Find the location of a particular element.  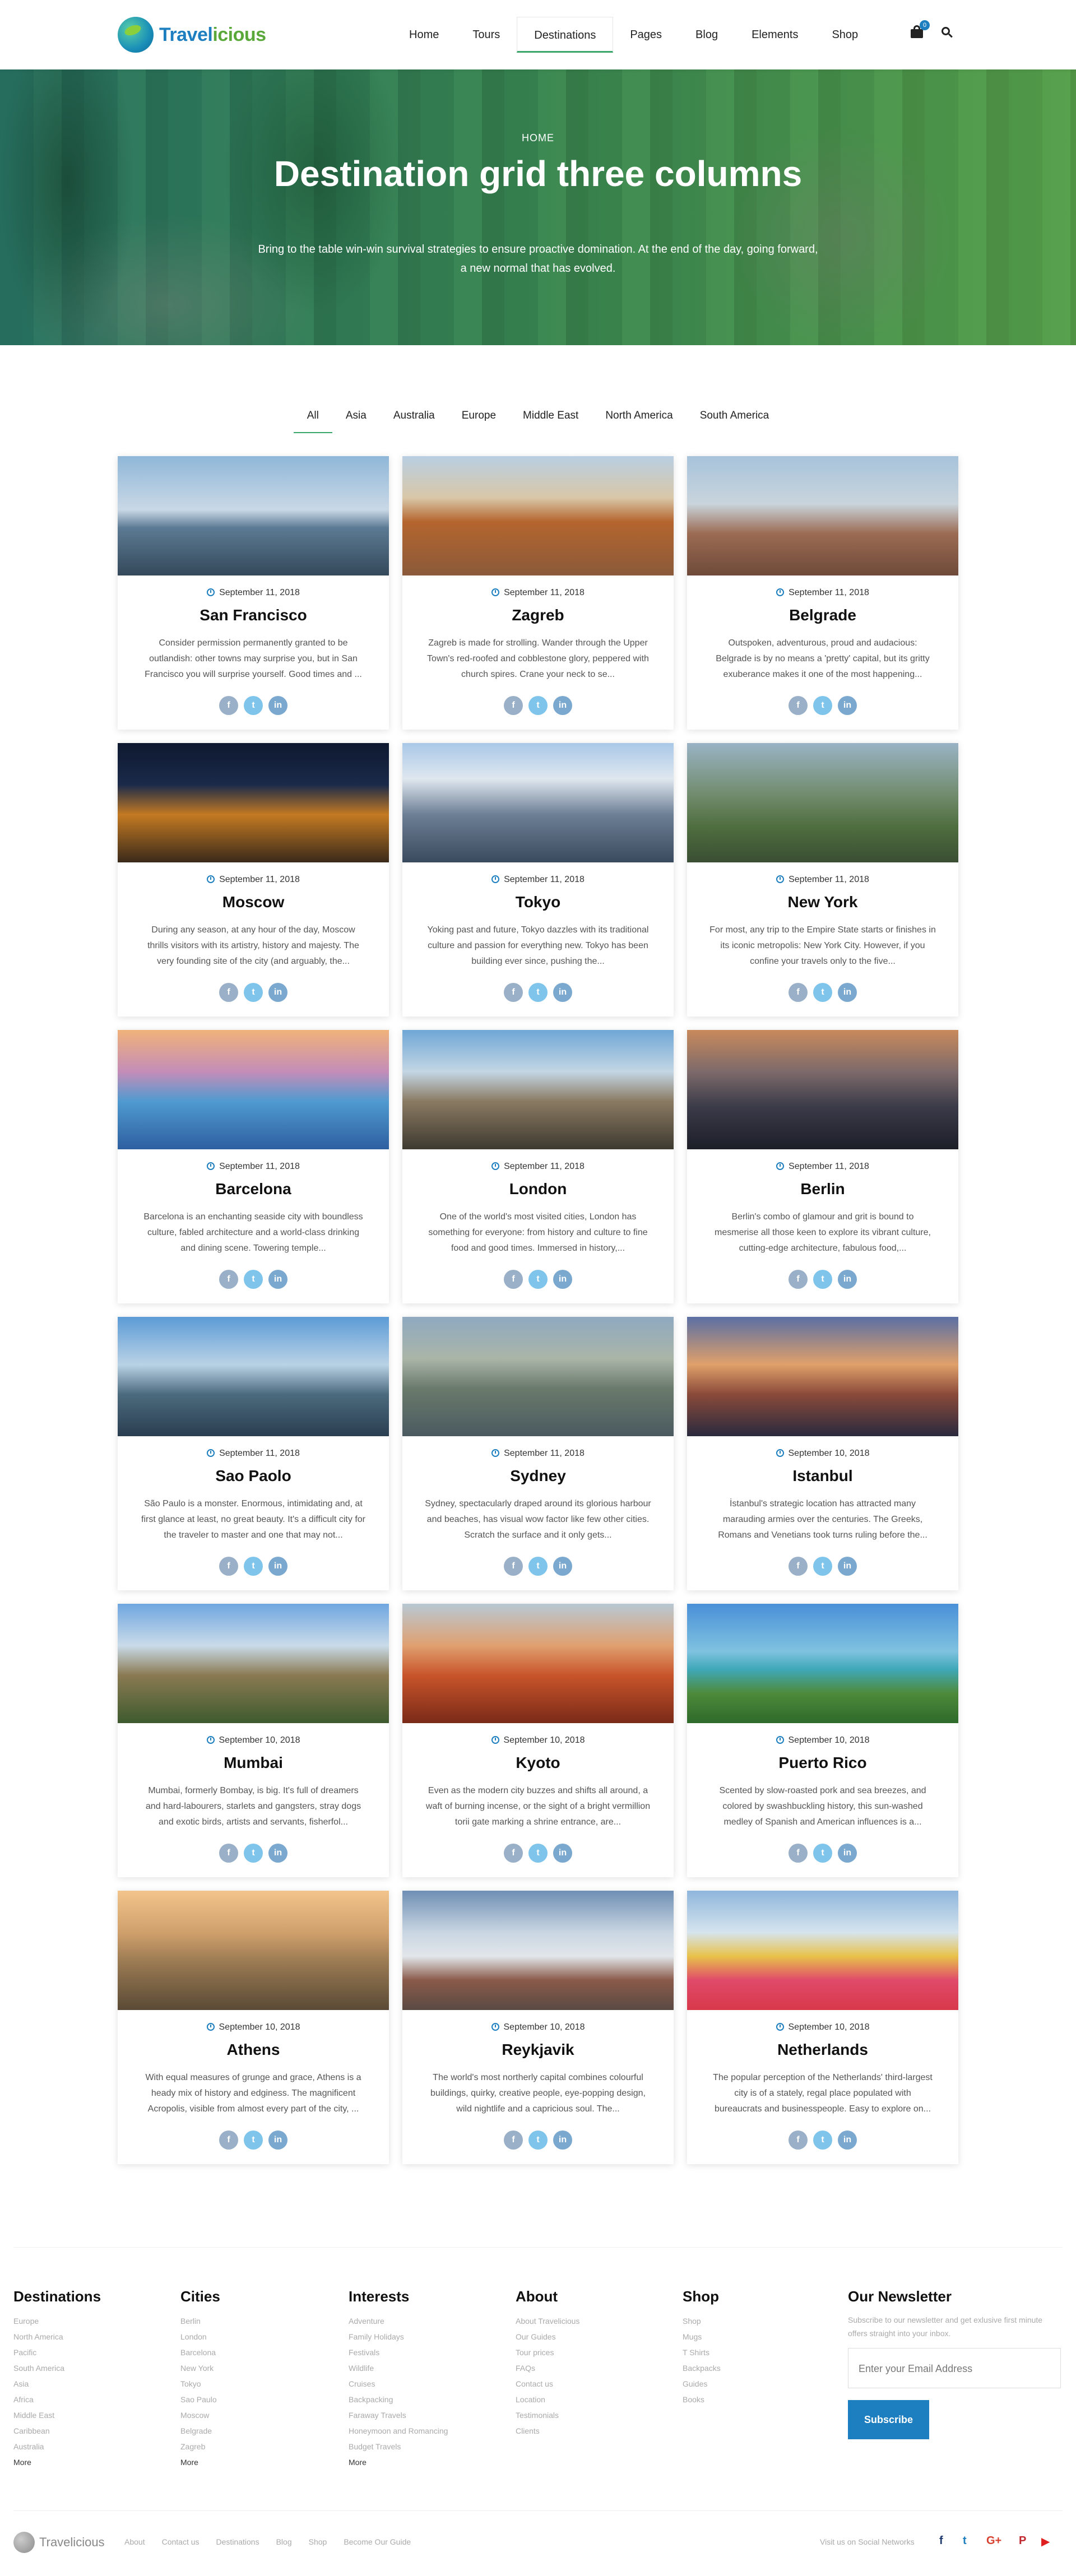

nav-tours: Tours is located at coordinates (486, 35).